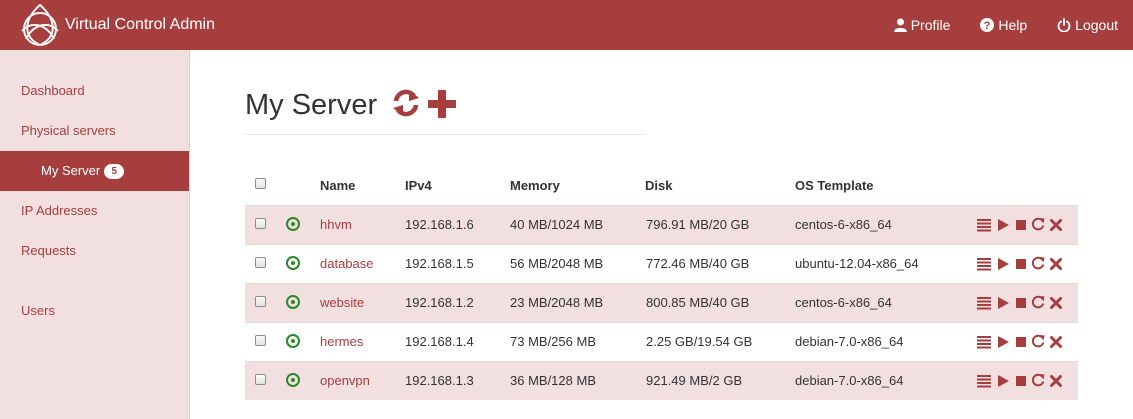  I want to click on sidebar-item-physical-servers: Physical servers, so click(94, 131).